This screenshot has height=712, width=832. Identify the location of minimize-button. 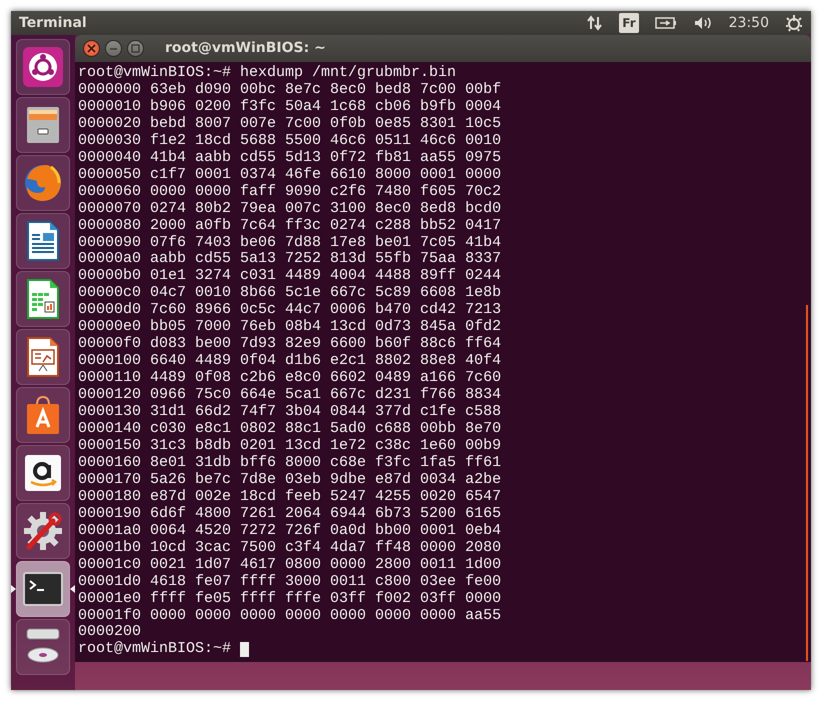
(113, 48).